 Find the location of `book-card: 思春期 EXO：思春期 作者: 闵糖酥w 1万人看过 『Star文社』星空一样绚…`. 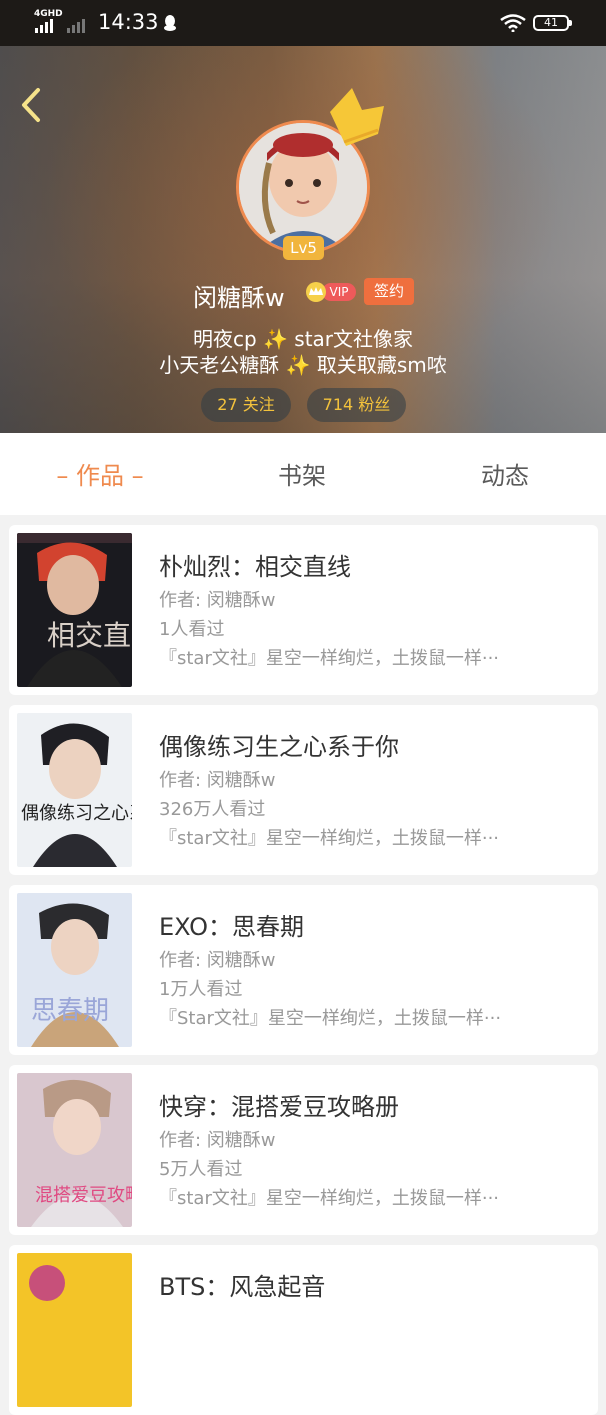

book-card: 思春期 EXO：思春期 作者: 闵糖酥w 1万人看过 『Star文社』星空一样绚… is located at coordinates (303, 970).